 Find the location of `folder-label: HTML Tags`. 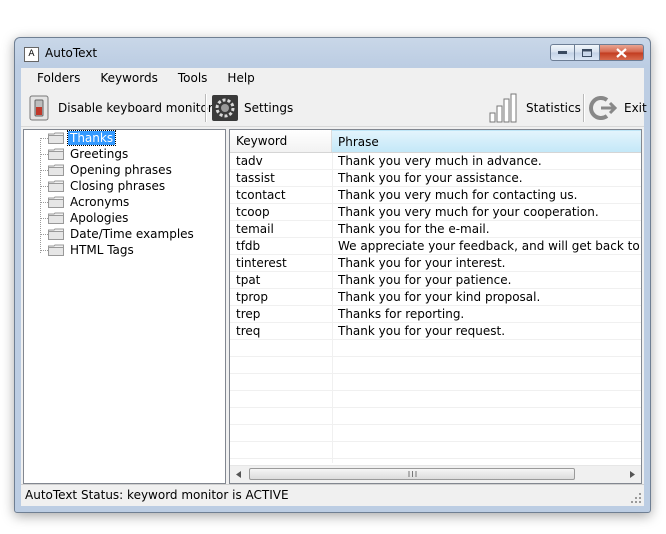

folder-label: HTML Tags is located at coordinates (102, 250).